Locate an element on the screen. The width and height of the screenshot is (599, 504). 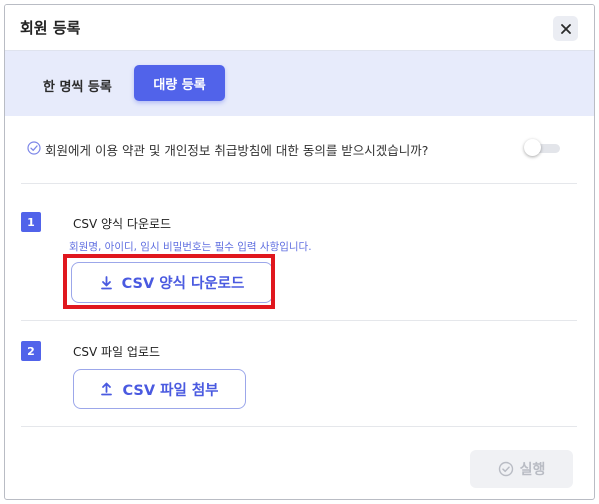
upload-icon is located at coordinates (107, 389).